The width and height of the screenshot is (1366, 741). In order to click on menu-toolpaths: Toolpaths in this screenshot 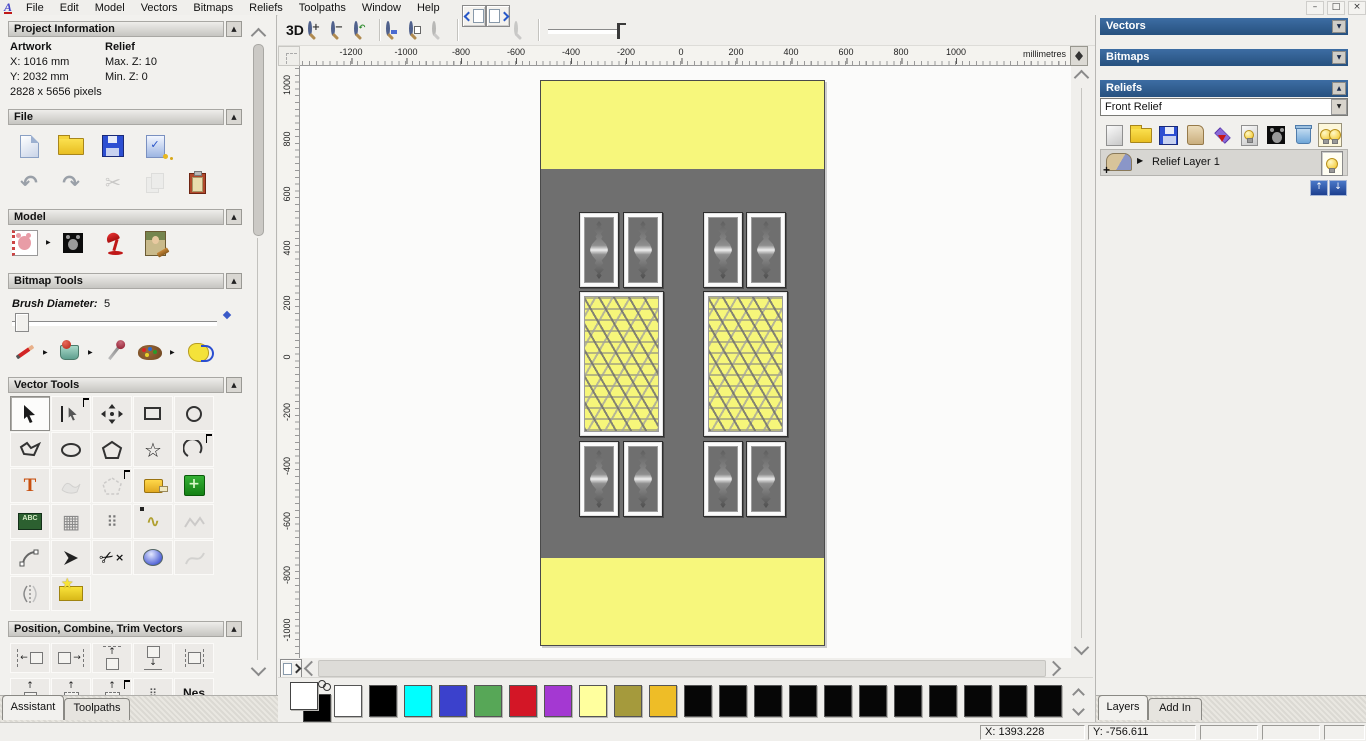, I will do `click(322, 8)`.